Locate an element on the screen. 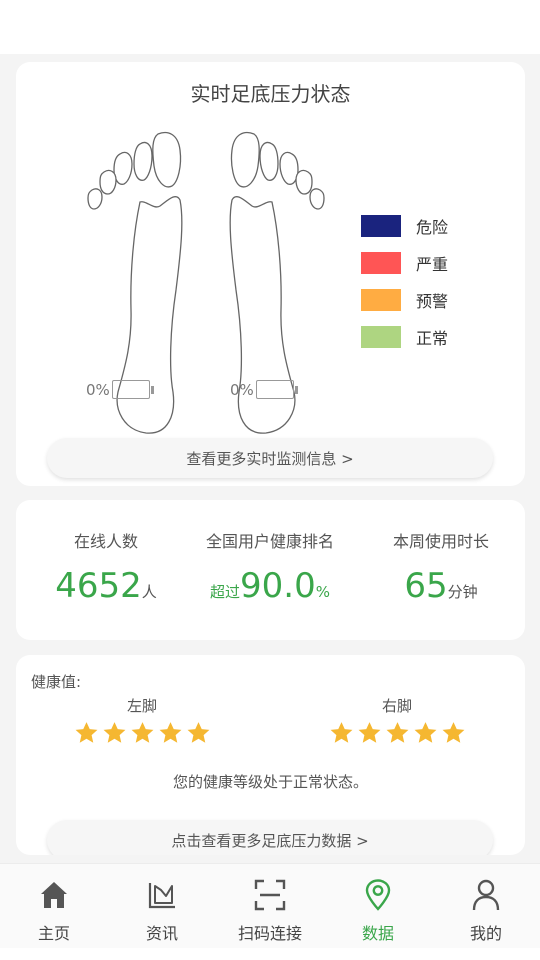 This screenshot has height=960, width=540. health-status-text: 您的健康等级处于正常状态。 is located at coordinates (270, 782).